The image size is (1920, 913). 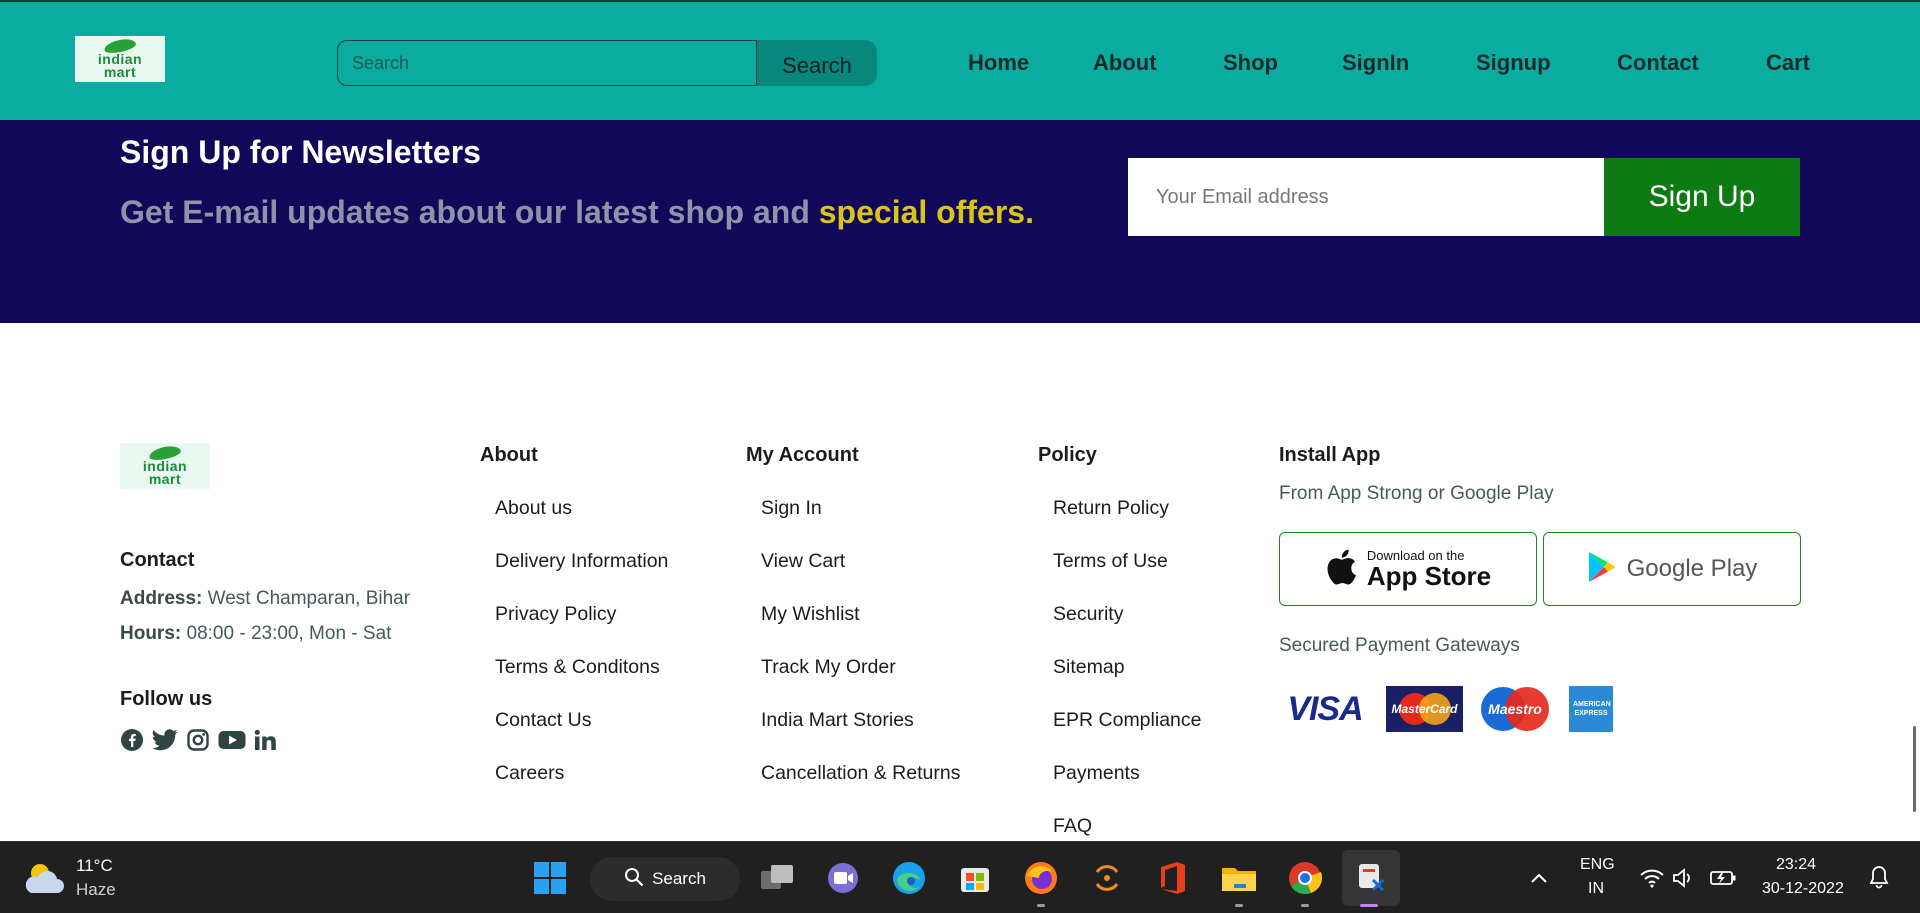 I want to click on nav-signup: Signup, so click(x=1513, y=63).